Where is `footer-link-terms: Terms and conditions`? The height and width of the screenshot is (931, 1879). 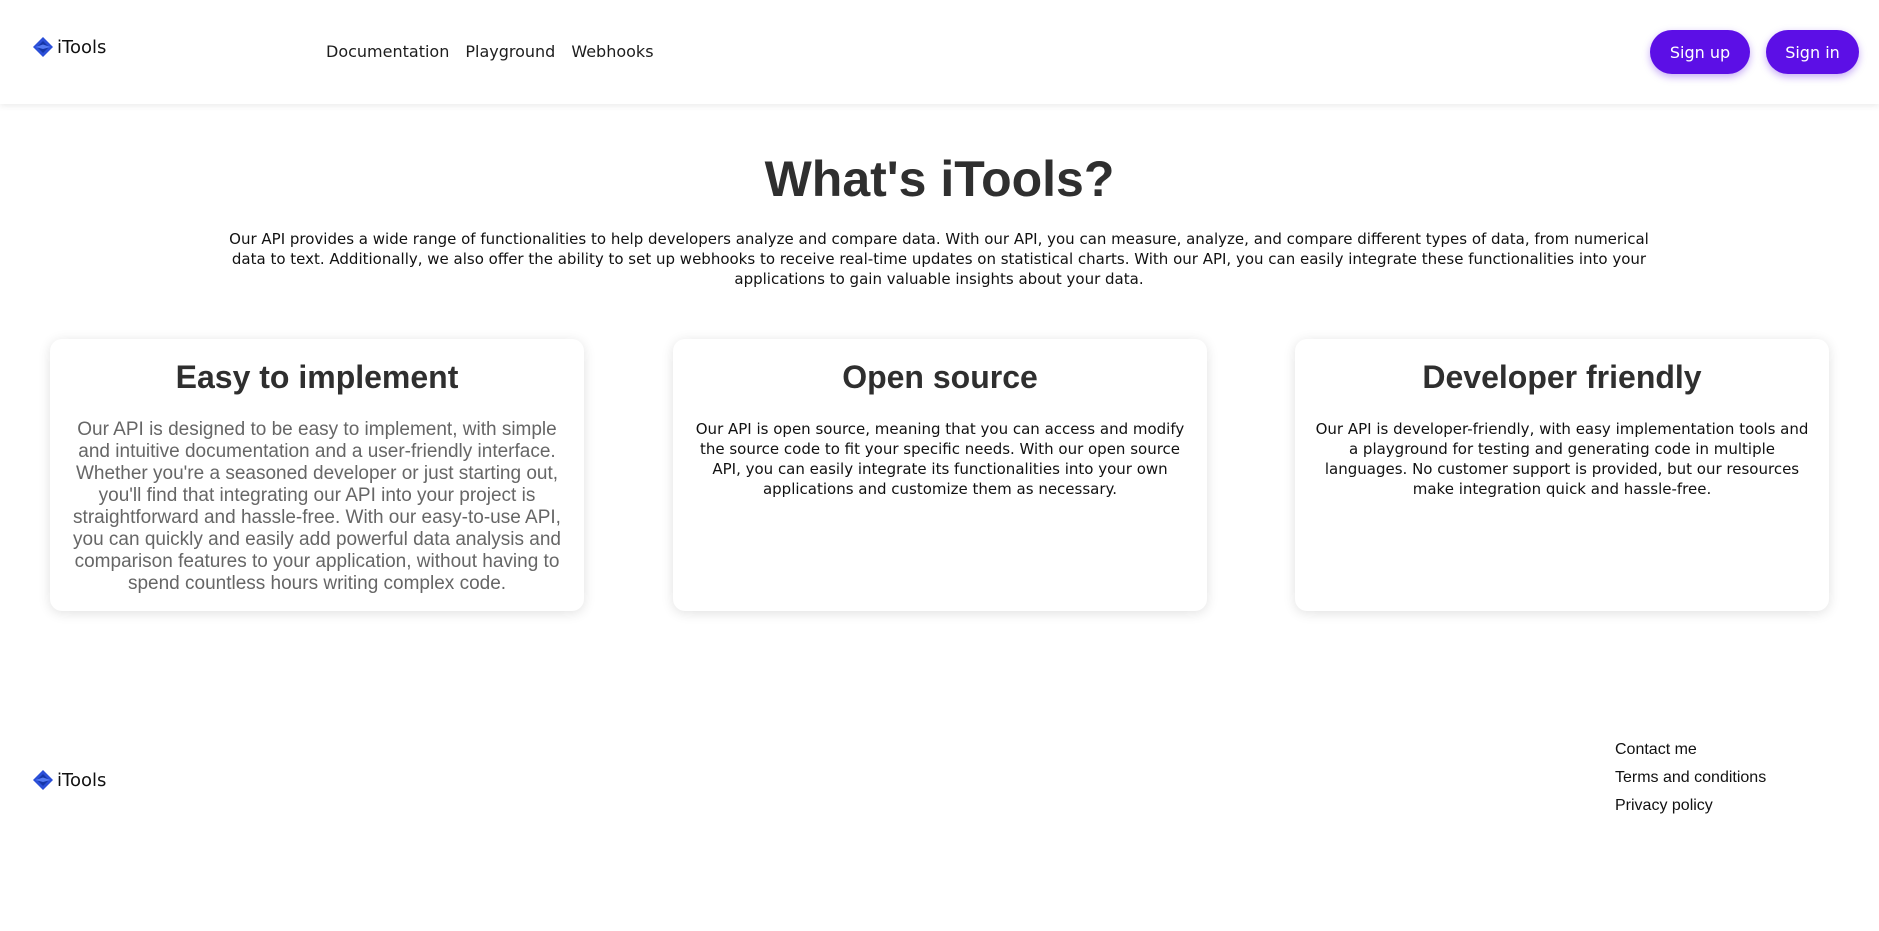
footer-link-terms: Terms and conditions is located at coordinates (1690, 778).